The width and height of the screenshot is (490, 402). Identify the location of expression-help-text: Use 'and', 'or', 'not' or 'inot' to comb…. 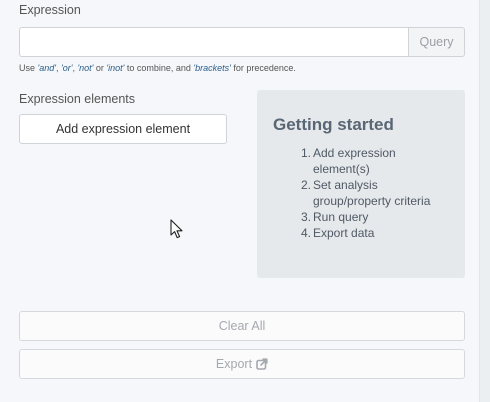
(157, 68).